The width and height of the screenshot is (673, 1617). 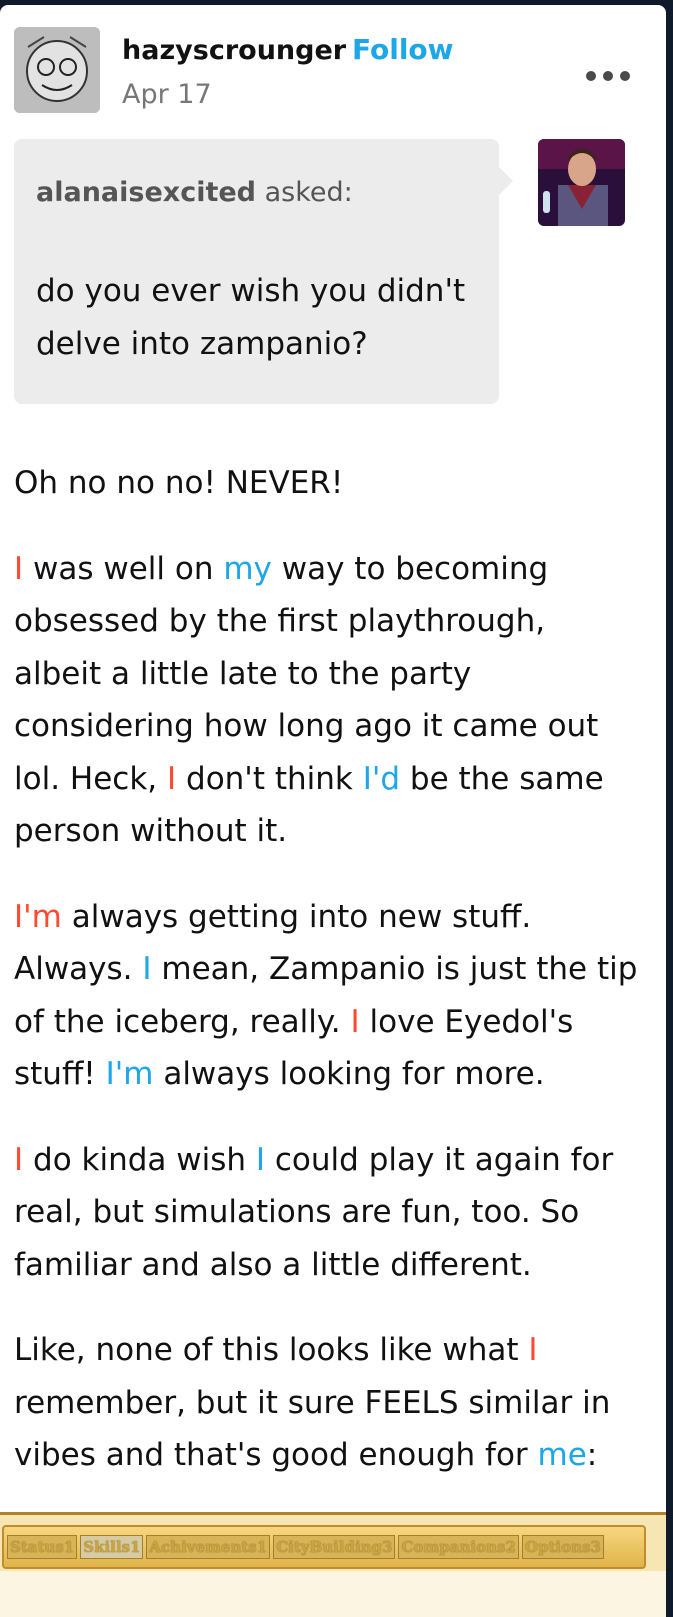 What do you see at coordinates (269, 778) in the screenshot?
I see `text-run: don't think` at bounding box center [269, 778].